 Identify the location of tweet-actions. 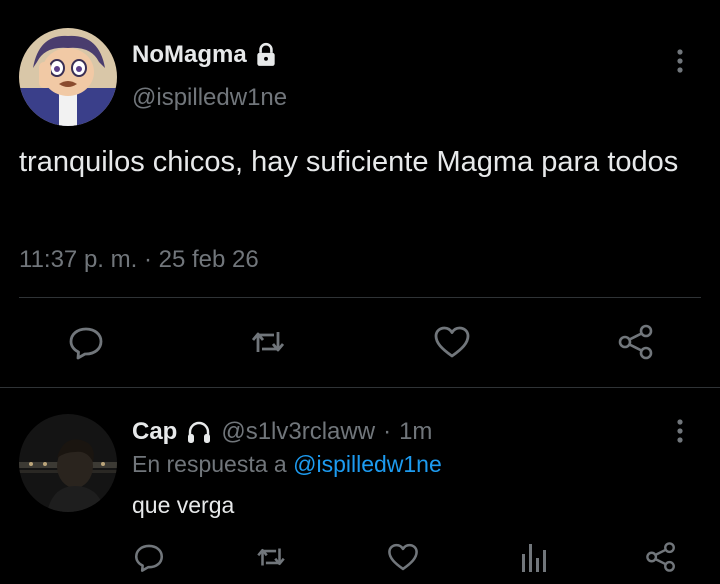
(360, 342).